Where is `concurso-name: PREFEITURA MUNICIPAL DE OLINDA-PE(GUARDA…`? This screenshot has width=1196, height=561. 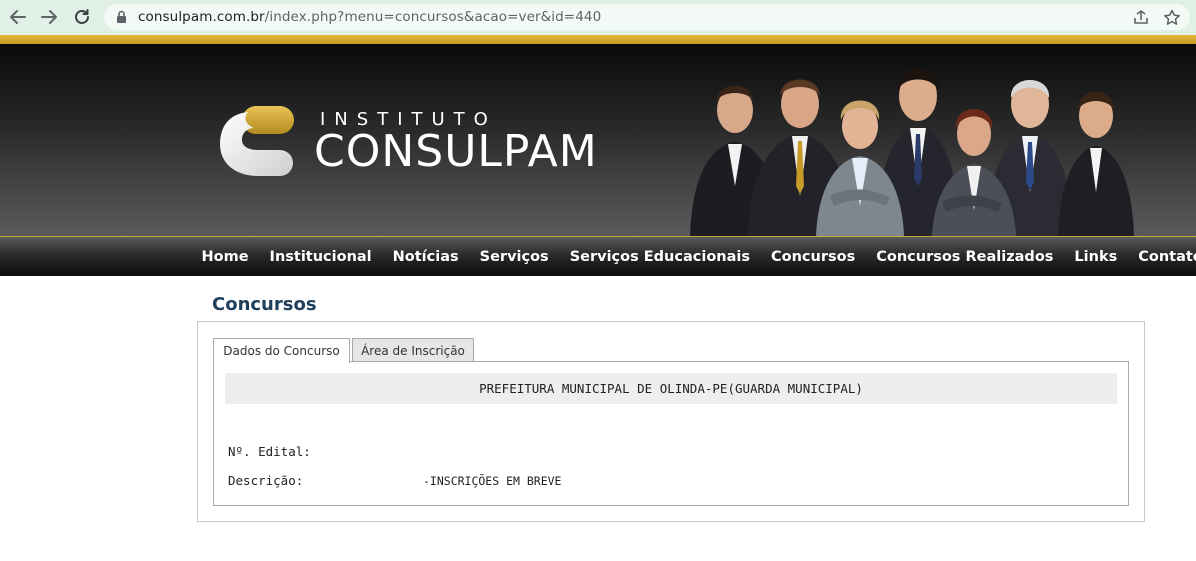 concurso-name: PREFEITURA MUNICIPAL DE OLINDA-PE(GUARDA… is located at coordinates (671, 388).